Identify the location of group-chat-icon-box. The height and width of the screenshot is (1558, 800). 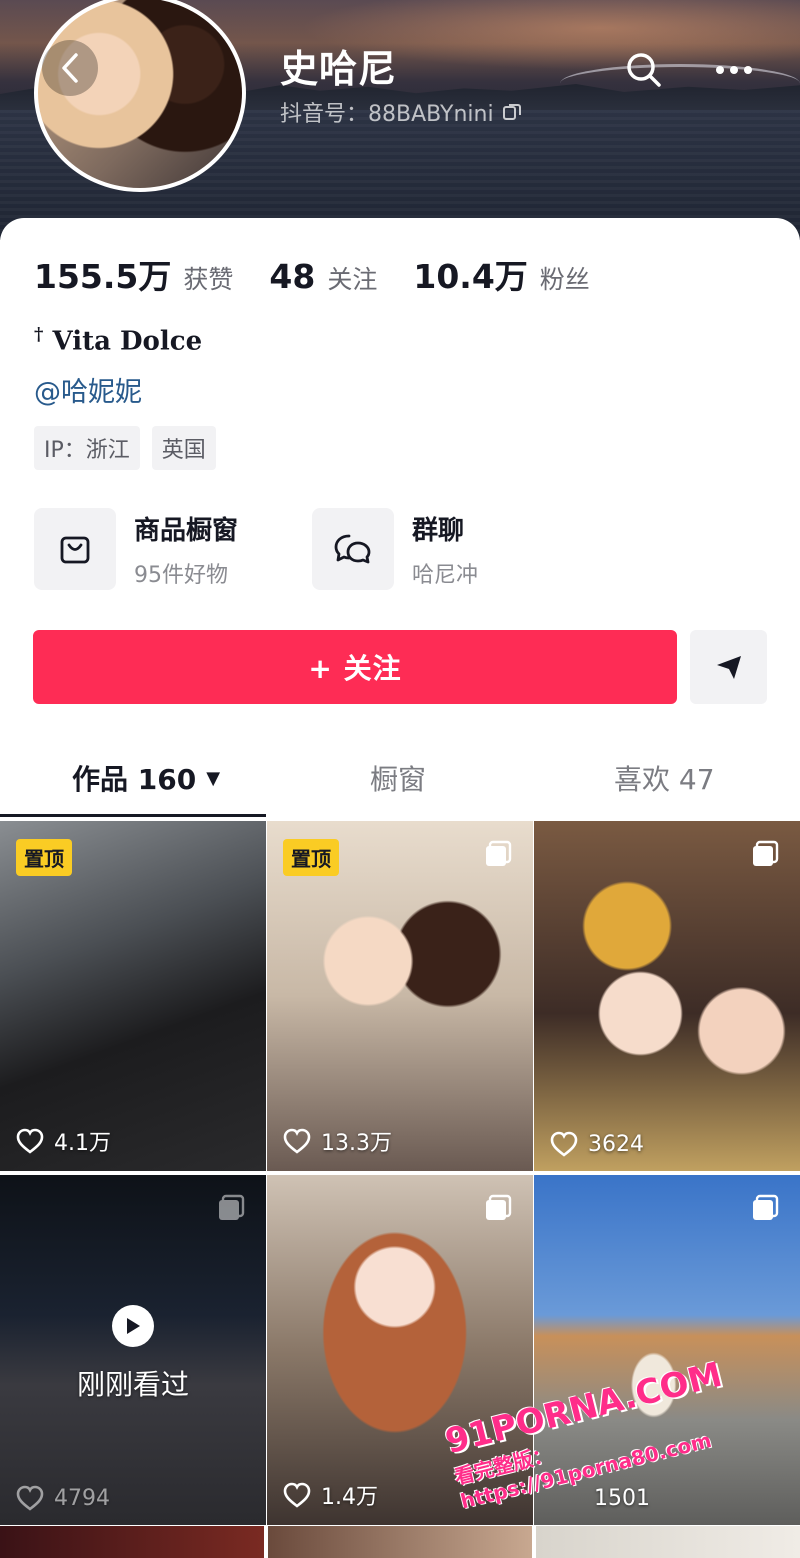
(353, 549).